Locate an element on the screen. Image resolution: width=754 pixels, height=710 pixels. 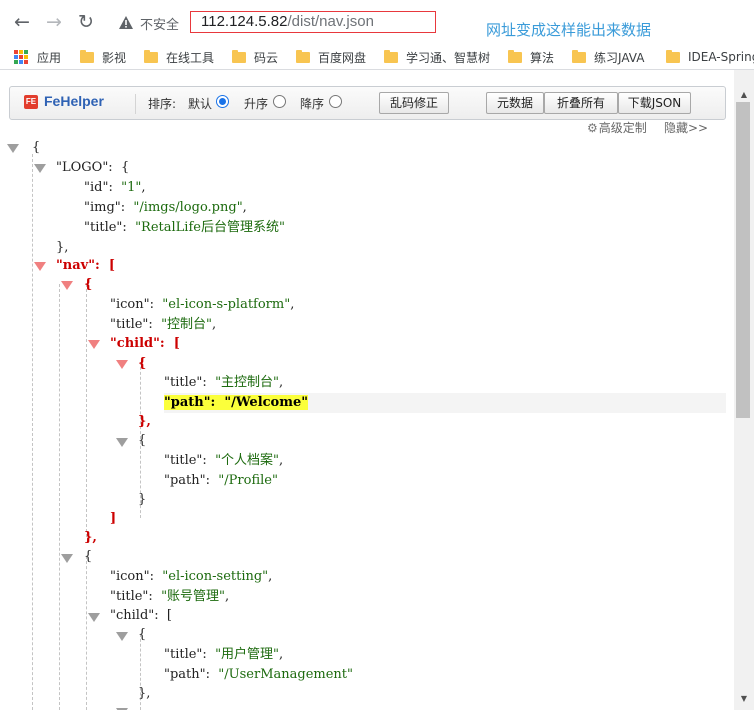
bookmark-label: 影视 is located at coordinates (114, 57).